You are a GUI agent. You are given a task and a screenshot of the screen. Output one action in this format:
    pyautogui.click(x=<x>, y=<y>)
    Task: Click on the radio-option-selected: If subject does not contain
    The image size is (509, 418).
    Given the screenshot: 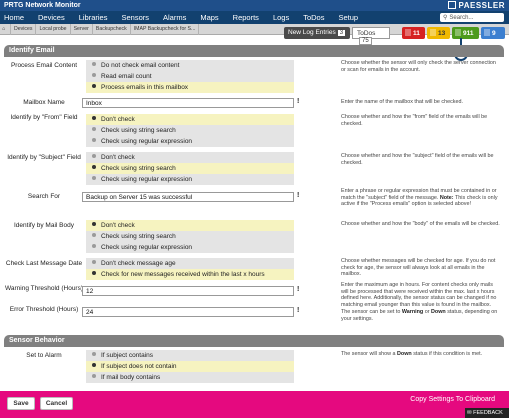 What is the action you would take?
    pyautogui.click(x=190, y=366)
    